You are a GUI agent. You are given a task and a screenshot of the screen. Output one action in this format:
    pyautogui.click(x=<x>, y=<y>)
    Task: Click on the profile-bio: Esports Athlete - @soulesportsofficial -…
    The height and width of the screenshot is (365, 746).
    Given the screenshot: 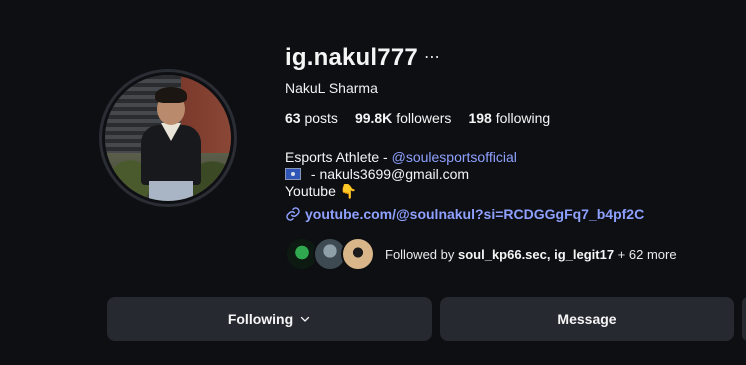 What is the action you would take?
    pyautogui.click(x=401, y=174)
    